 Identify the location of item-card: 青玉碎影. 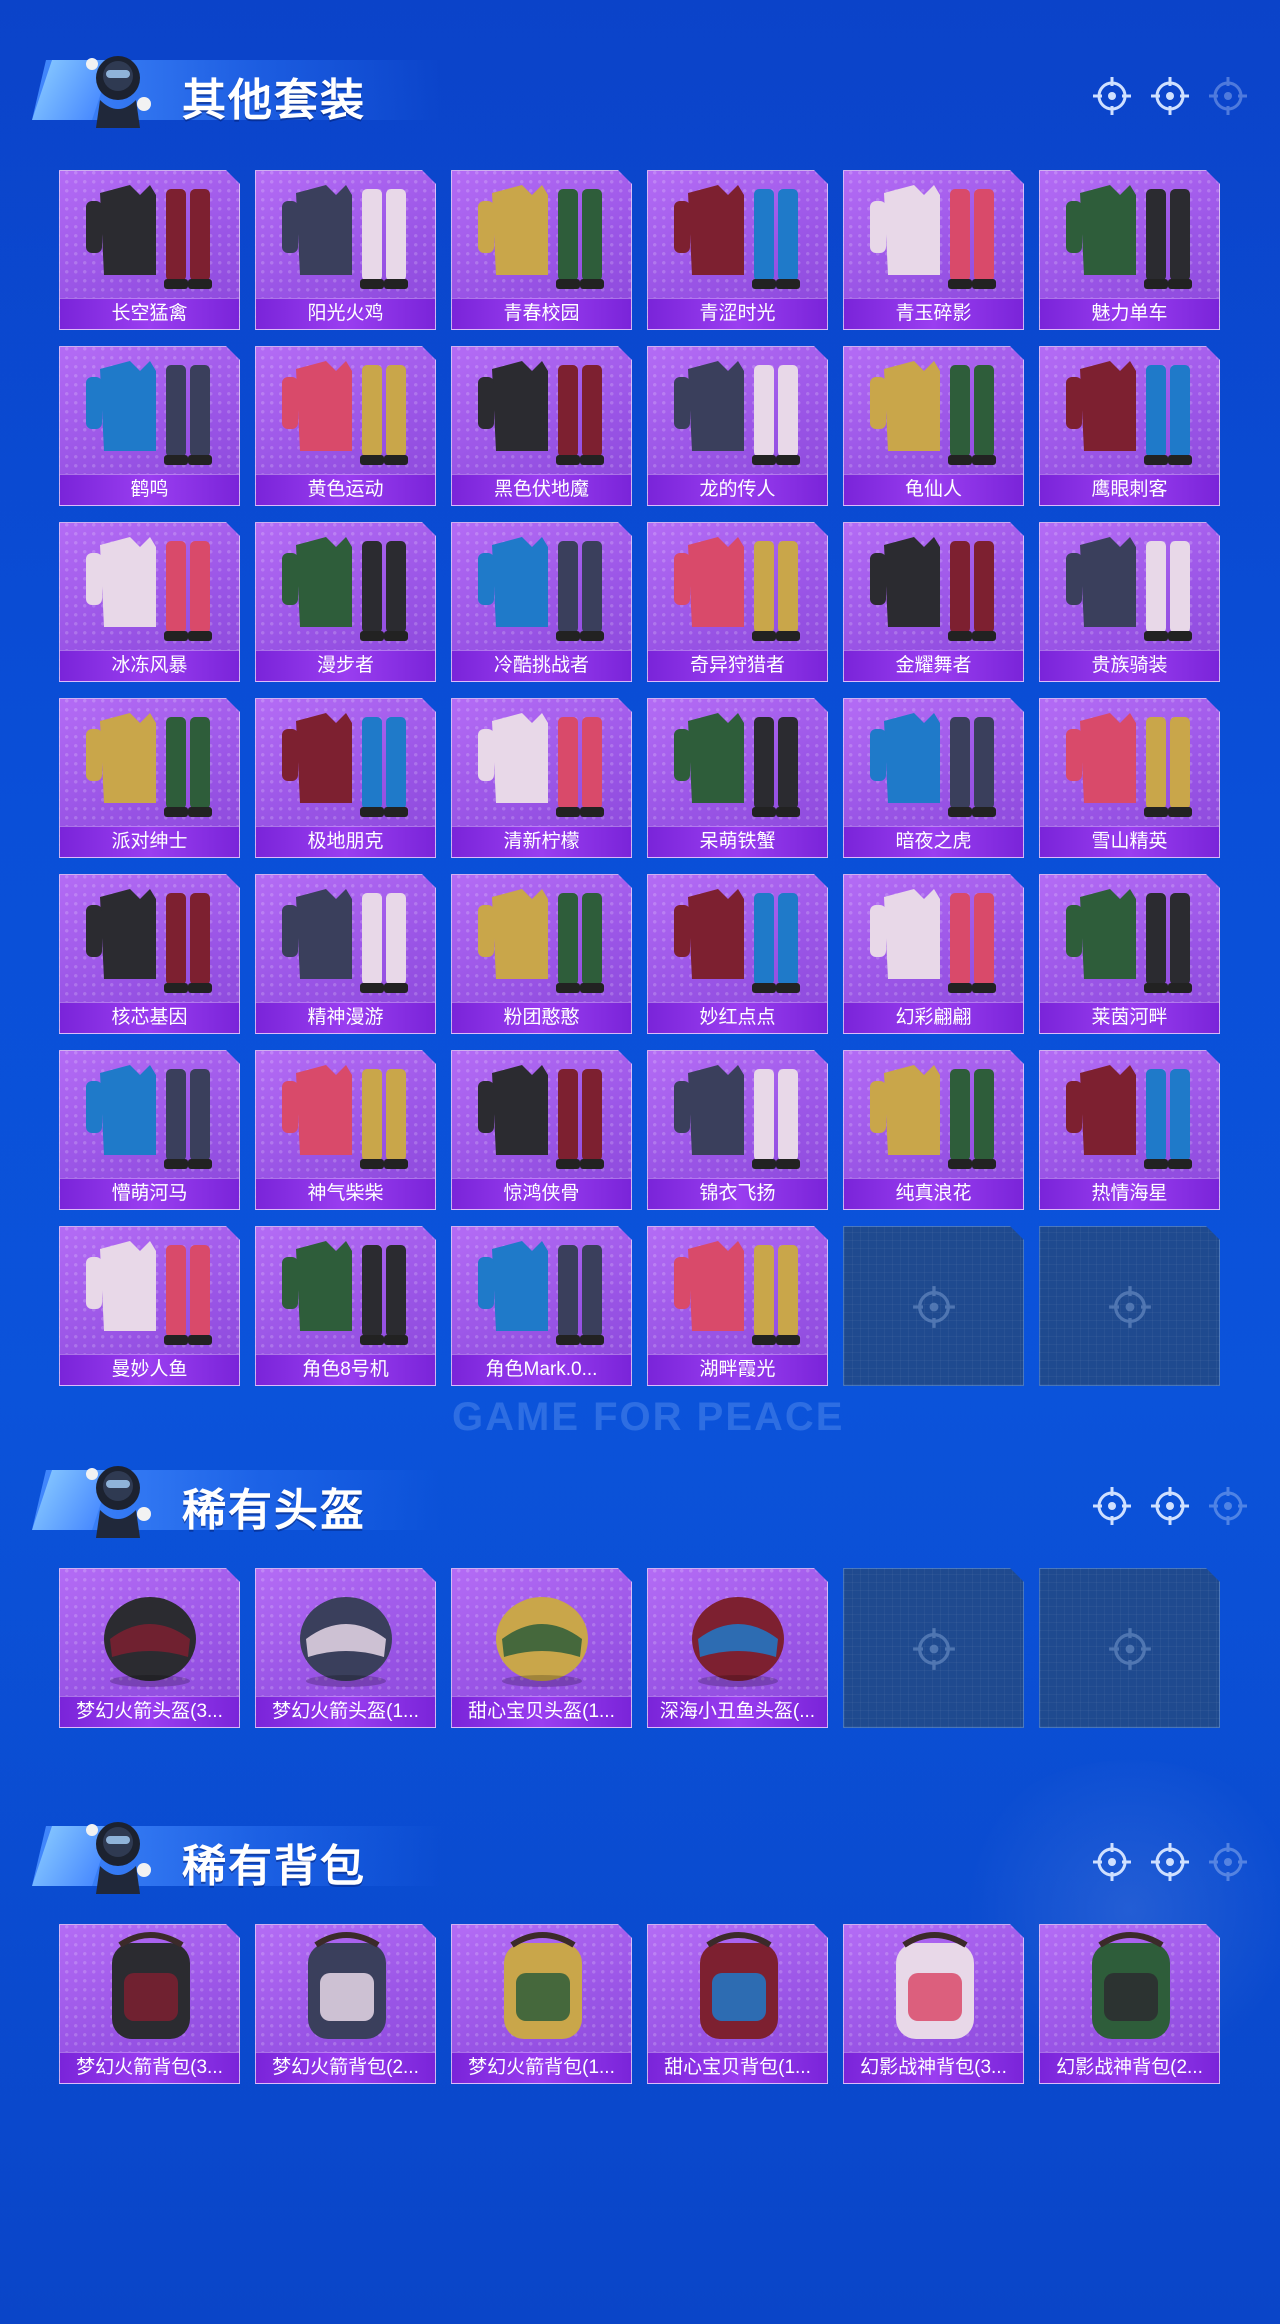
(933, 250).